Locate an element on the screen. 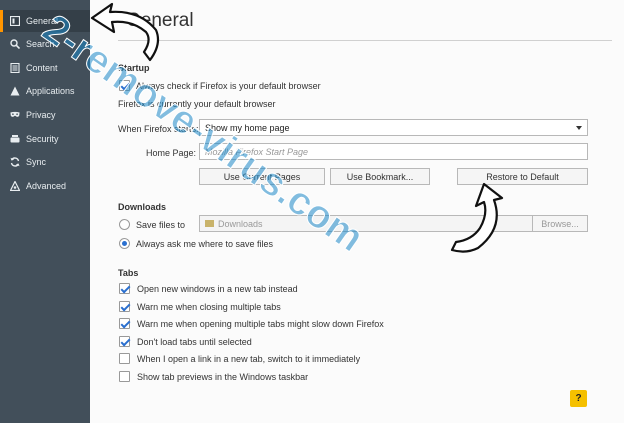  page-title: General is located at coordinates (160, 20).